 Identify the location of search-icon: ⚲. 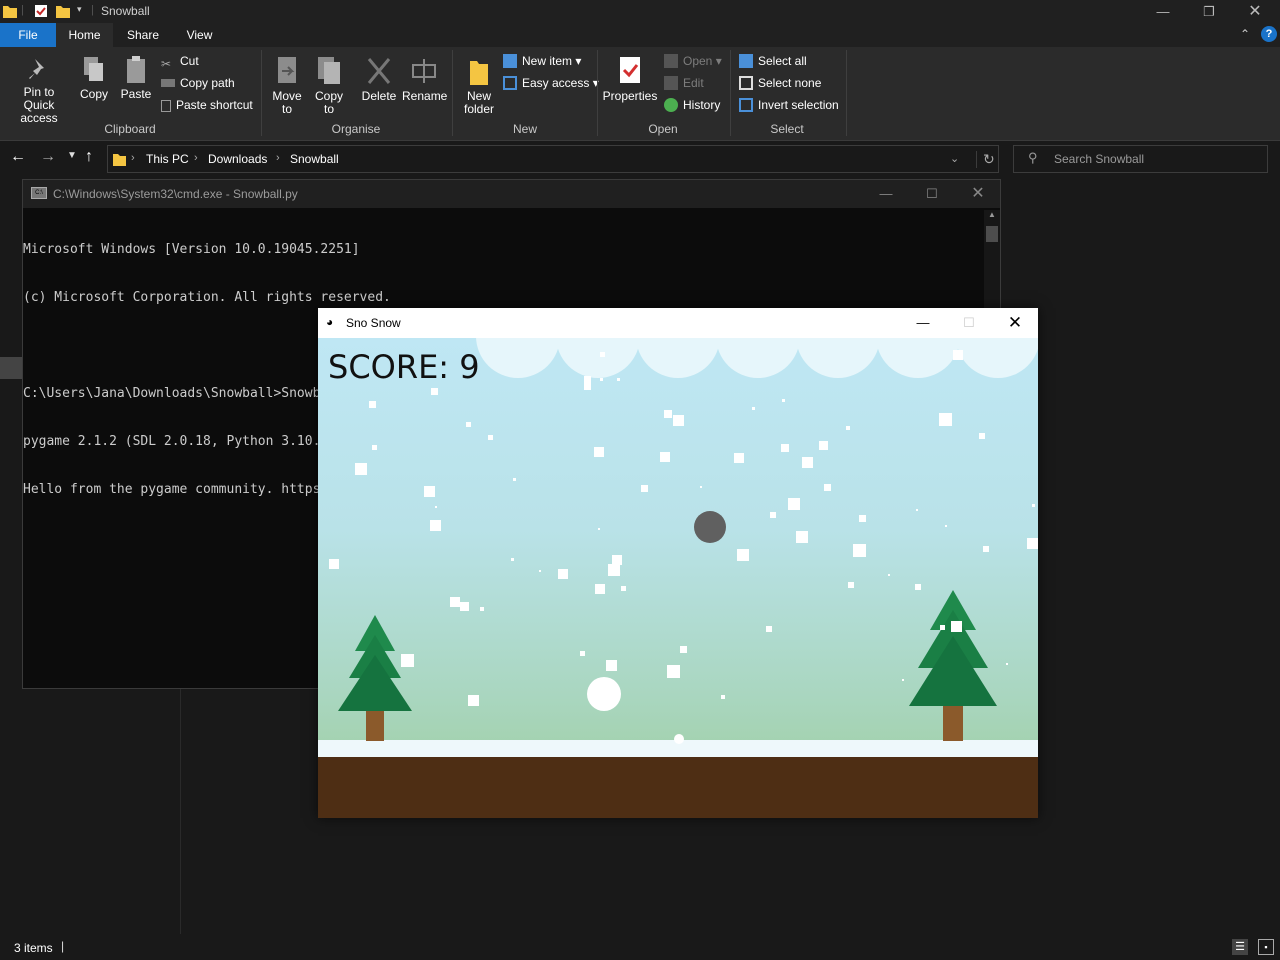
(1033, 157).